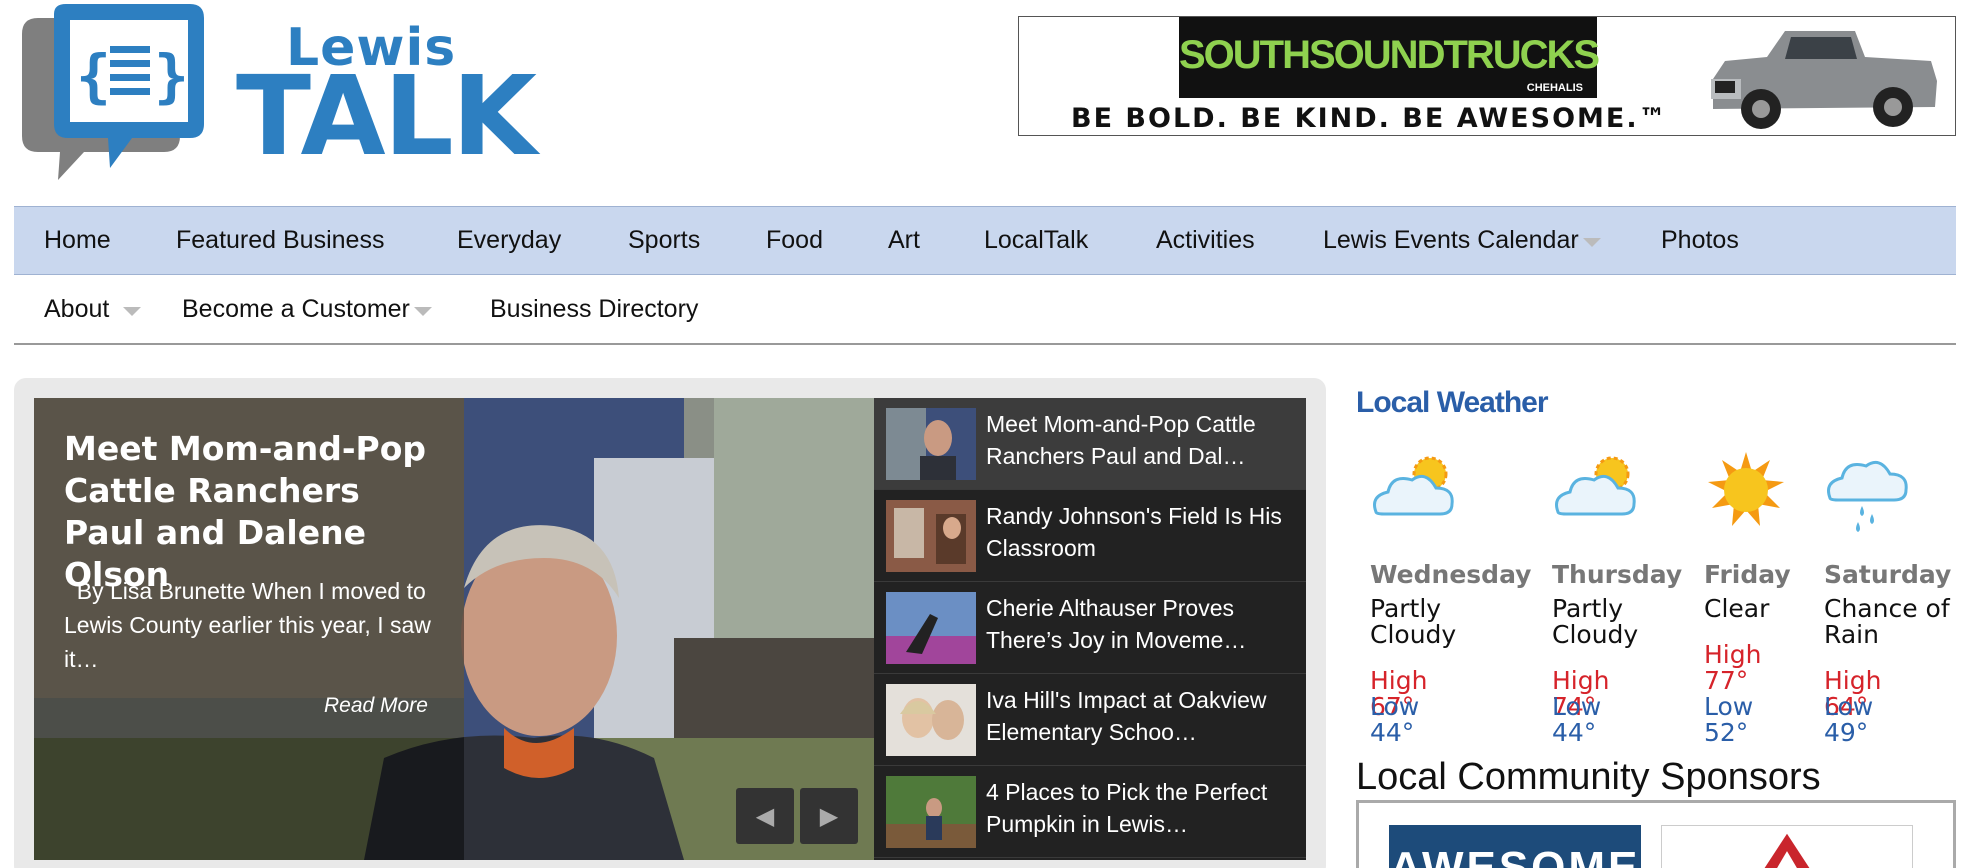  Describe the element at coordinates (77, 309) in the screenshot. I see `nav-label: About` at that location.